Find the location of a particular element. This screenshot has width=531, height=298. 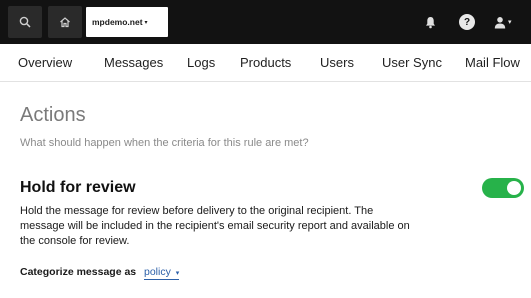

hold-for-review-toggle is located at coordinates (503, 188).